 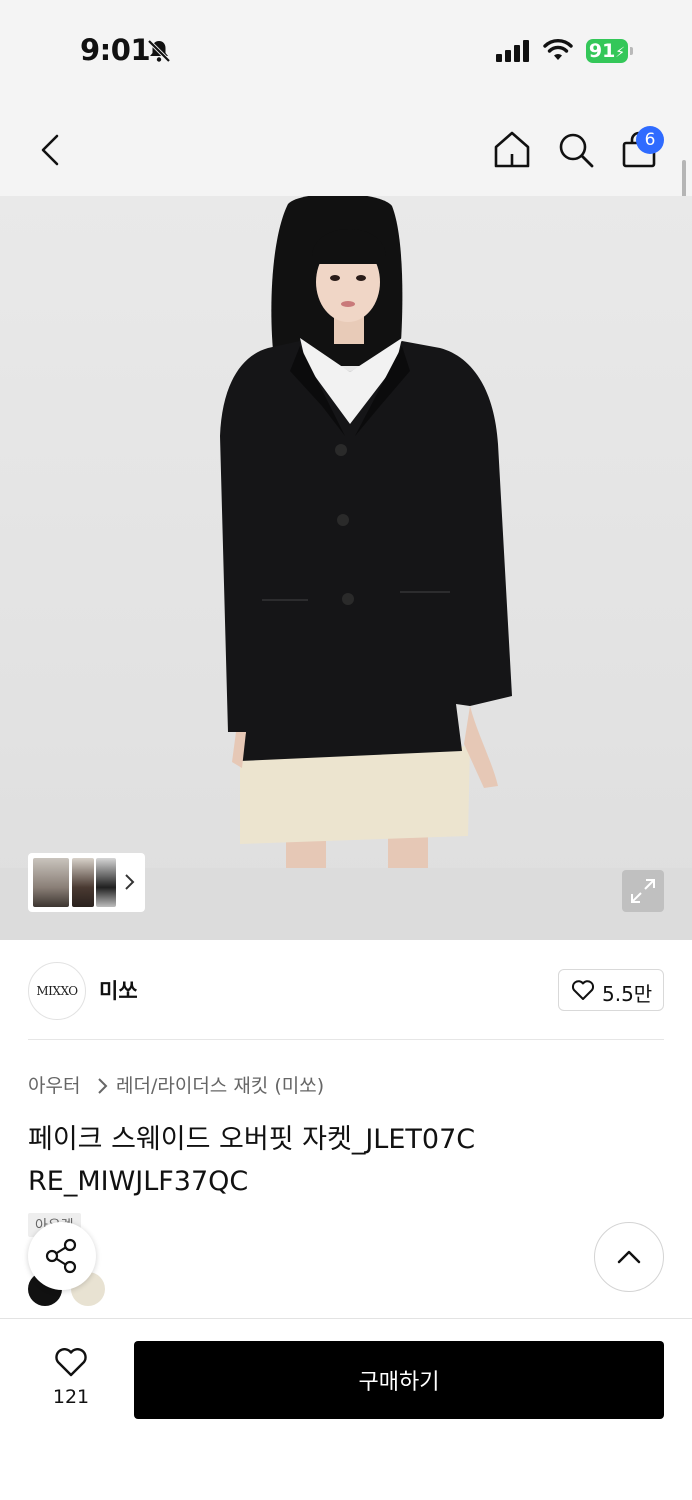 What do you see at coordinates (576, 150) in the screenshot?
I see `search-icon` at bounding box center [576, 150].